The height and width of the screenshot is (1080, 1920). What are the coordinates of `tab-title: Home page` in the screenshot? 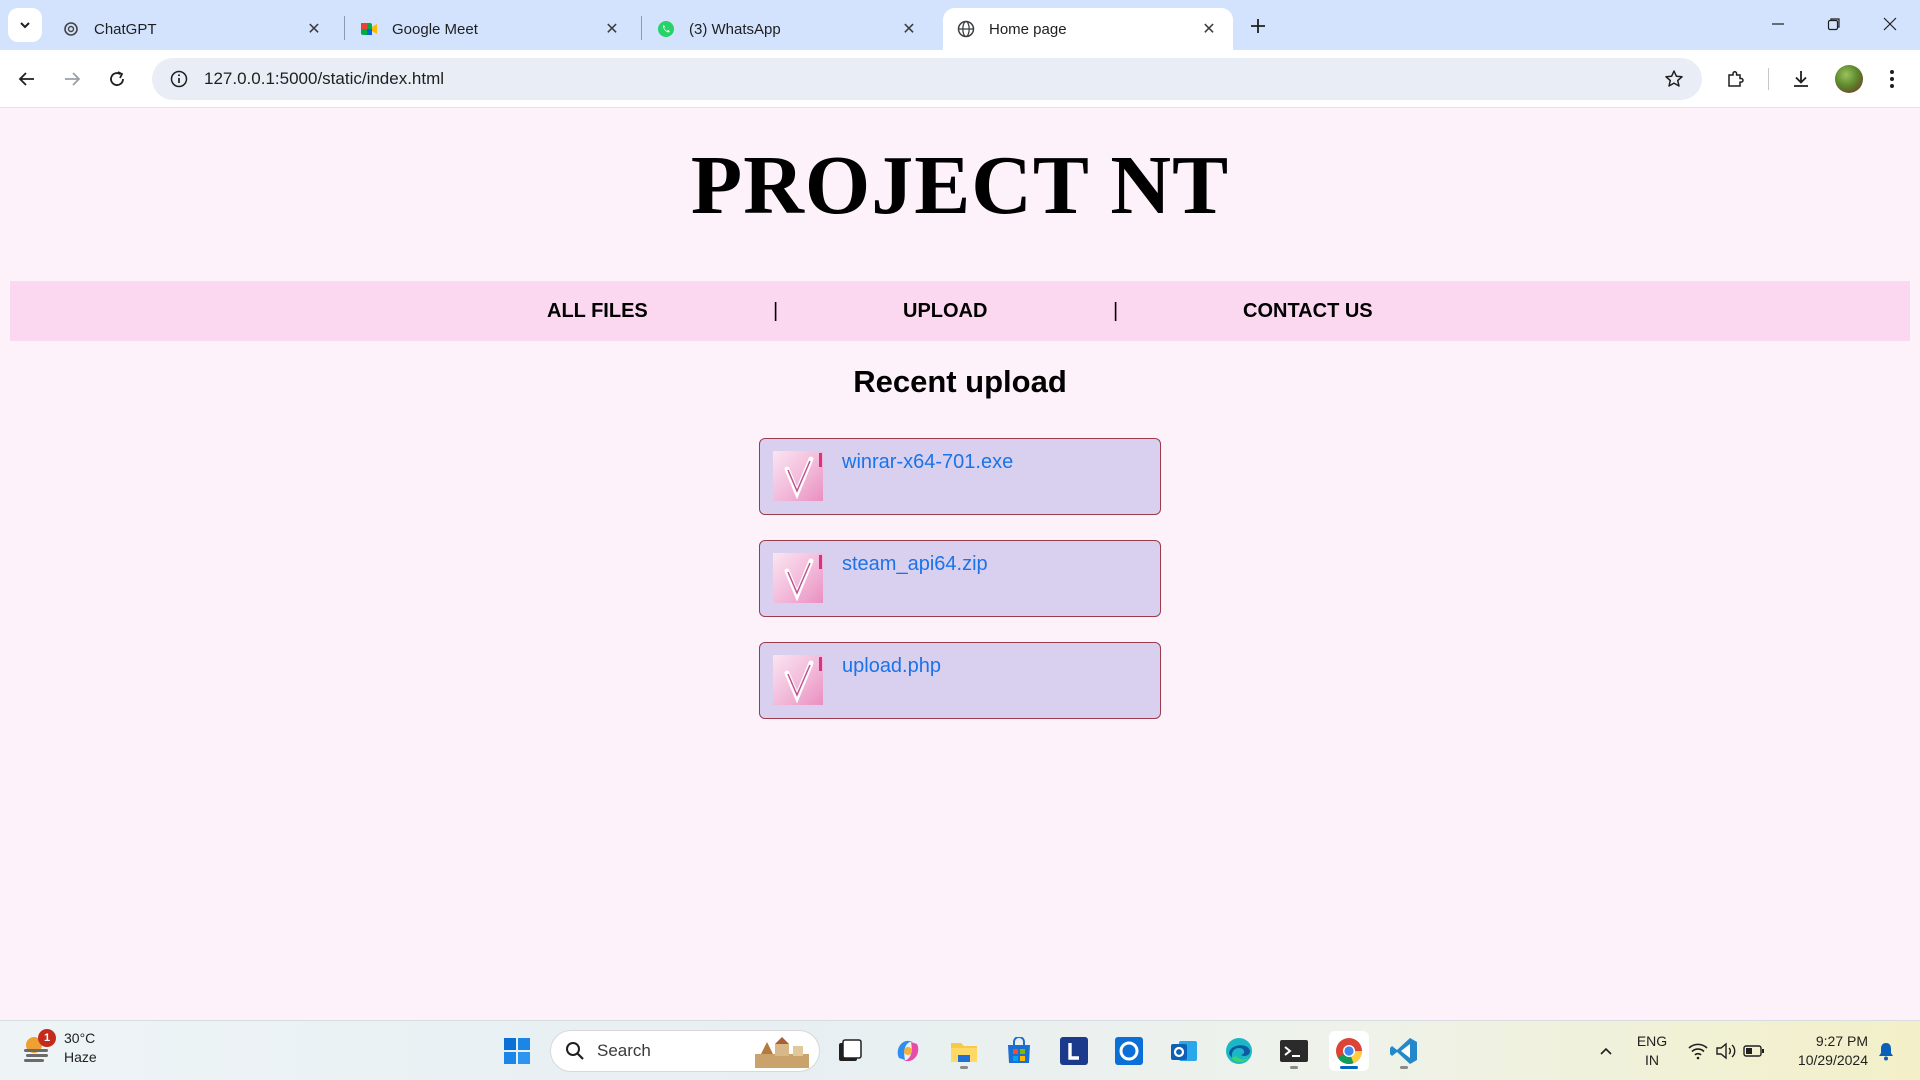 It's located at (1028, 29).